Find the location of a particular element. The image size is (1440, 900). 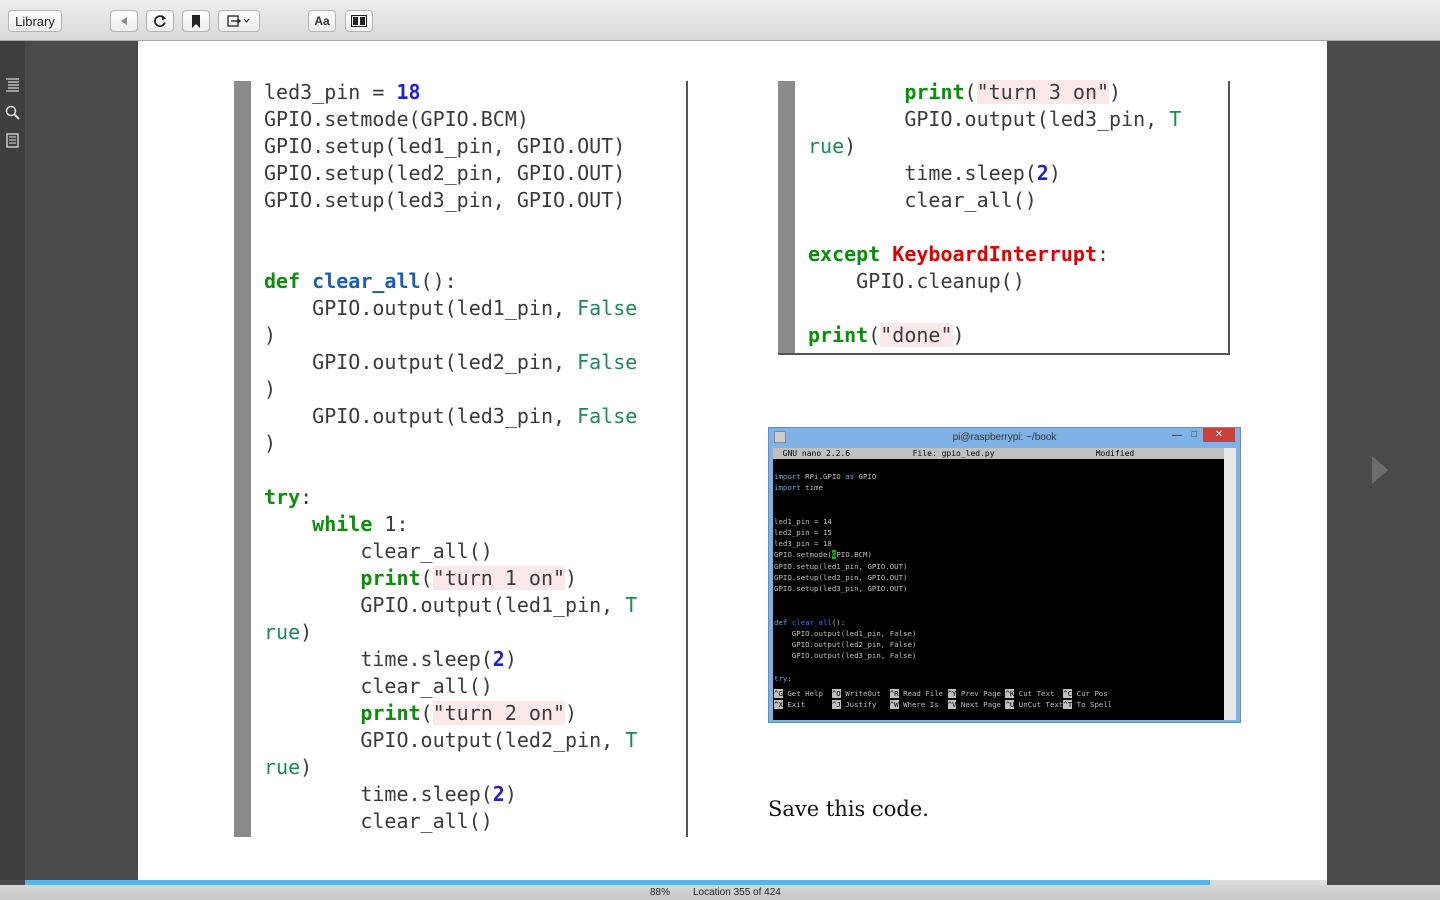

goto-dropdown-button is located at coordinates (239, 21).